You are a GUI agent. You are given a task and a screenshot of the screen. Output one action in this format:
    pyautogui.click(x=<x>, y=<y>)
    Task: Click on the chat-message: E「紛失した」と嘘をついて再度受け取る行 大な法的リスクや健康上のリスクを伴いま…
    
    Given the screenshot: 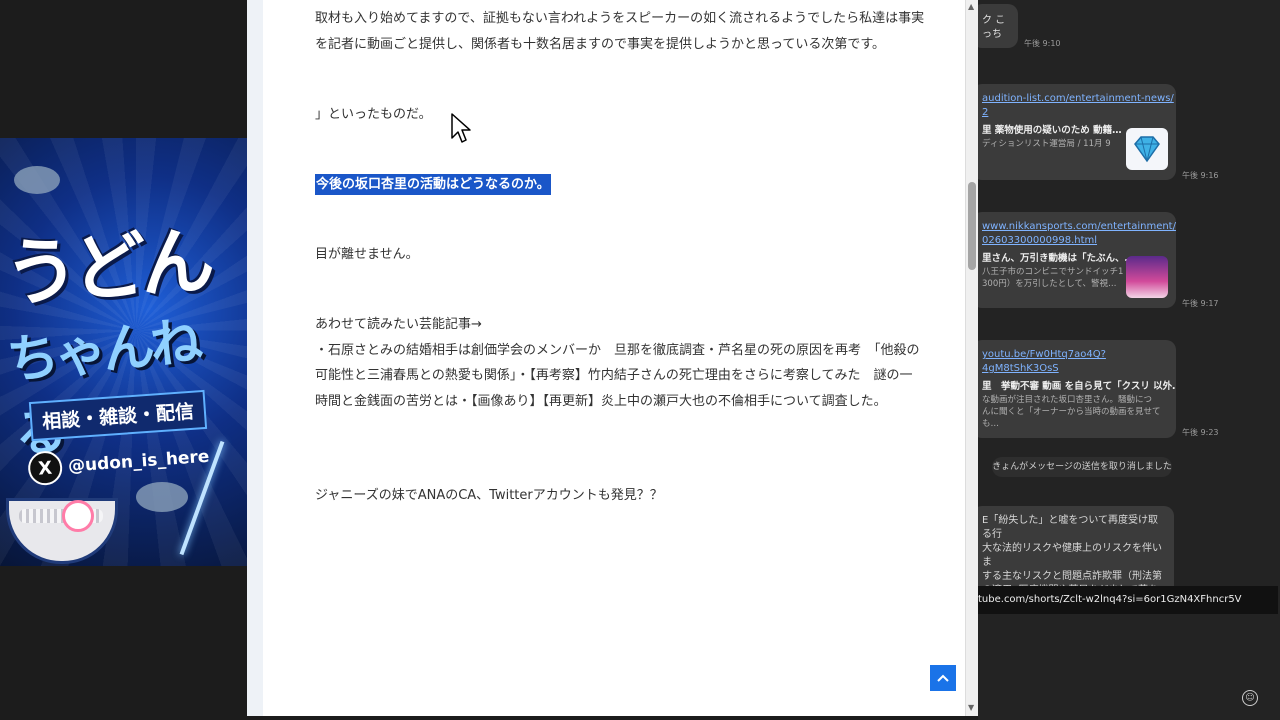 What is the action you would take?
    pyautogui.click(x=1076, y=551)
    